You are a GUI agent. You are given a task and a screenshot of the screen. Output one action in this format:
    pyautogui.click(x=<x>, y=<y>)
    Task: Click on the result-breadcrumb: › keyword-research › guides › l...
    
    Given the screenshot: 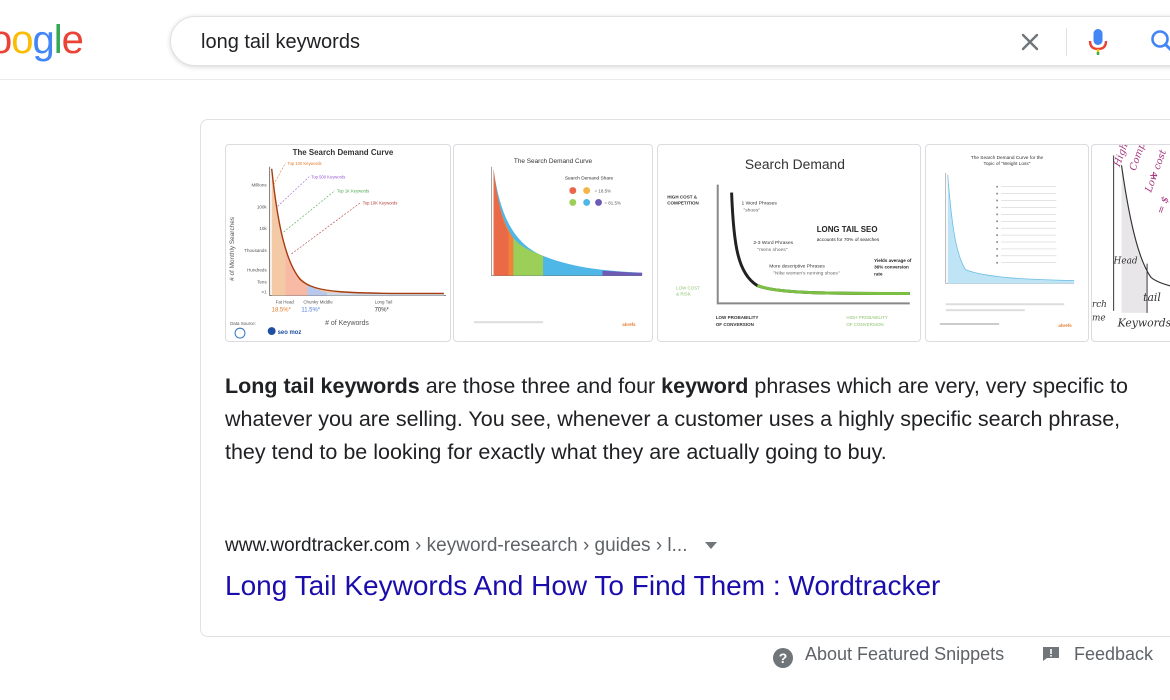 What is the action you would take?
    pyautogui.click(x=548, y=545)
    